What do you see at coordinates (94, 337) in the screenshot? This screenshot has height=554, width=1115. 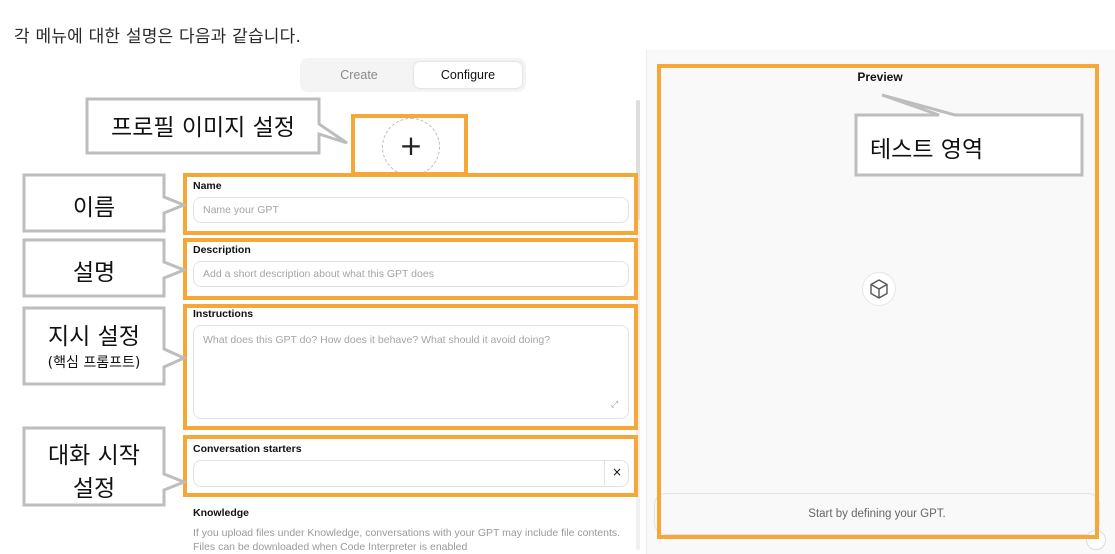 I see `callout-instructions-title: 지시 설정` at bounding box center [94, 337].